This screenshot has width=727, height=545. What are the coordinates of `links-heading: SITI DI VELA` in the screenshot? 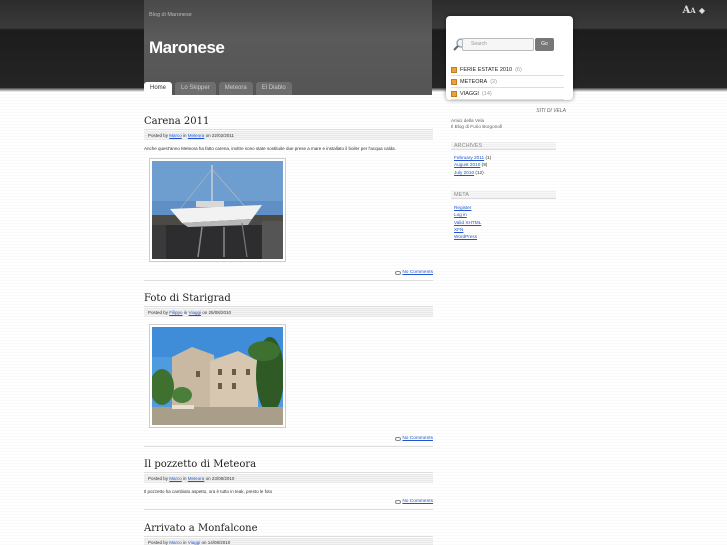 It's located at (551, 111).